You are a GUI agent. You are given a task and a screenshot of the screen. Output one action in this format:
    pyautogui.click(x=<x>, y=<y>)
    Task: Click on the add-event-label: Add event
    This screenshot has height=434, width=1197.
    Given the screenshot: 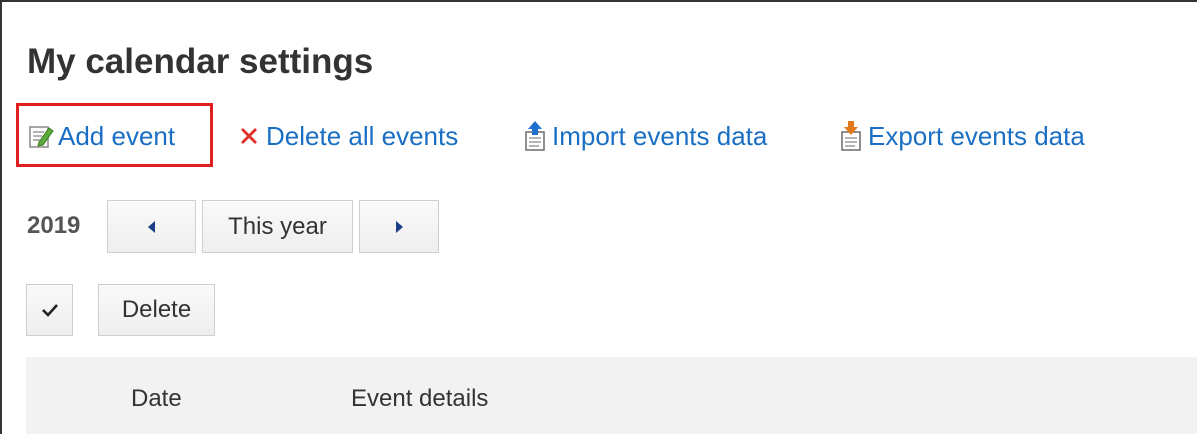 What is the action you would take?
    pyautogui.click(x=117, y=135)
    